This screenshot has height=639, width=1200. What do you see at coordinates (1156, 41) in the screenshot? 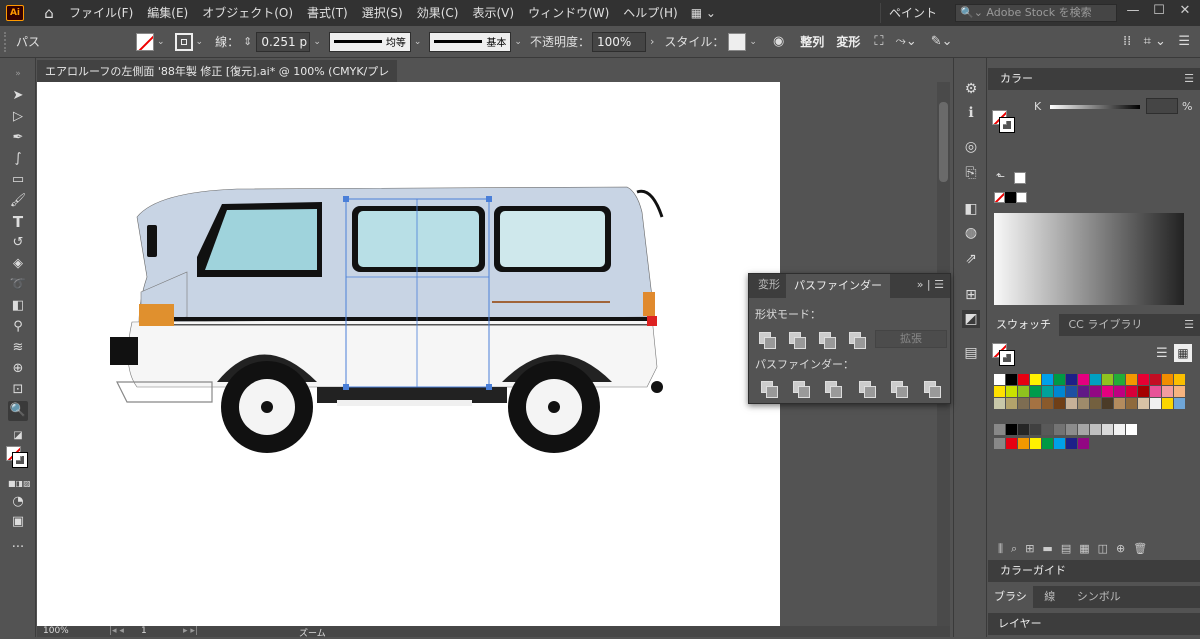
I see `arrange-icons: ⁞⁞ ⌗ ⌄ ☰` at bounding box center [1156, 41].